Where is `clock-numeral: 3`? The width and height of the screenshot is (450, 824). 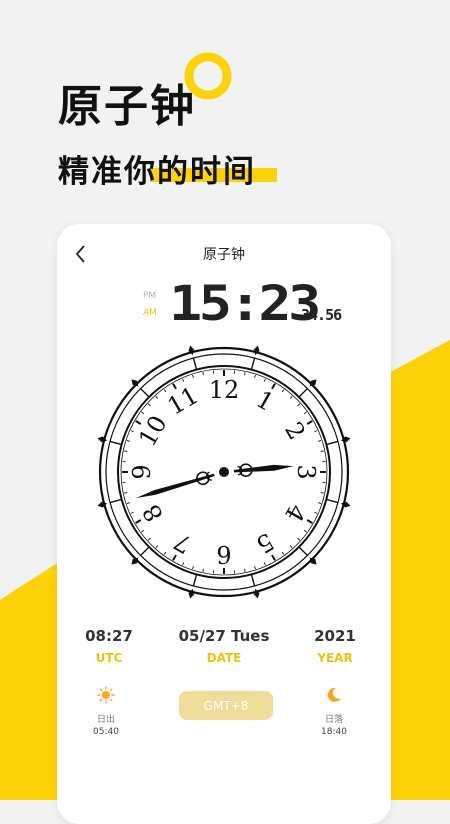
clock-numeral: 3 is located at coordinates (306, 471).